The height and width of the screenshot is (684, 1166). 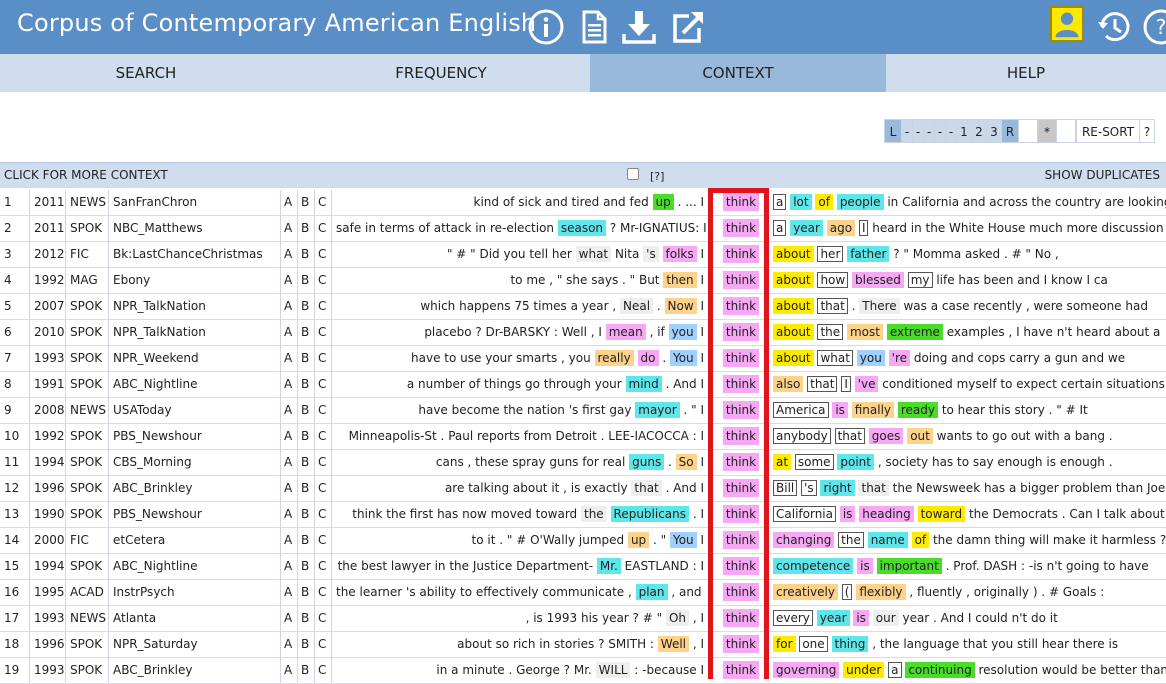 What do you see at coordinates (1102, 175) in the screenshot?
I see `show-duplicates-link: SHOW DUPLICATES` at bounding box center [1102, 175].